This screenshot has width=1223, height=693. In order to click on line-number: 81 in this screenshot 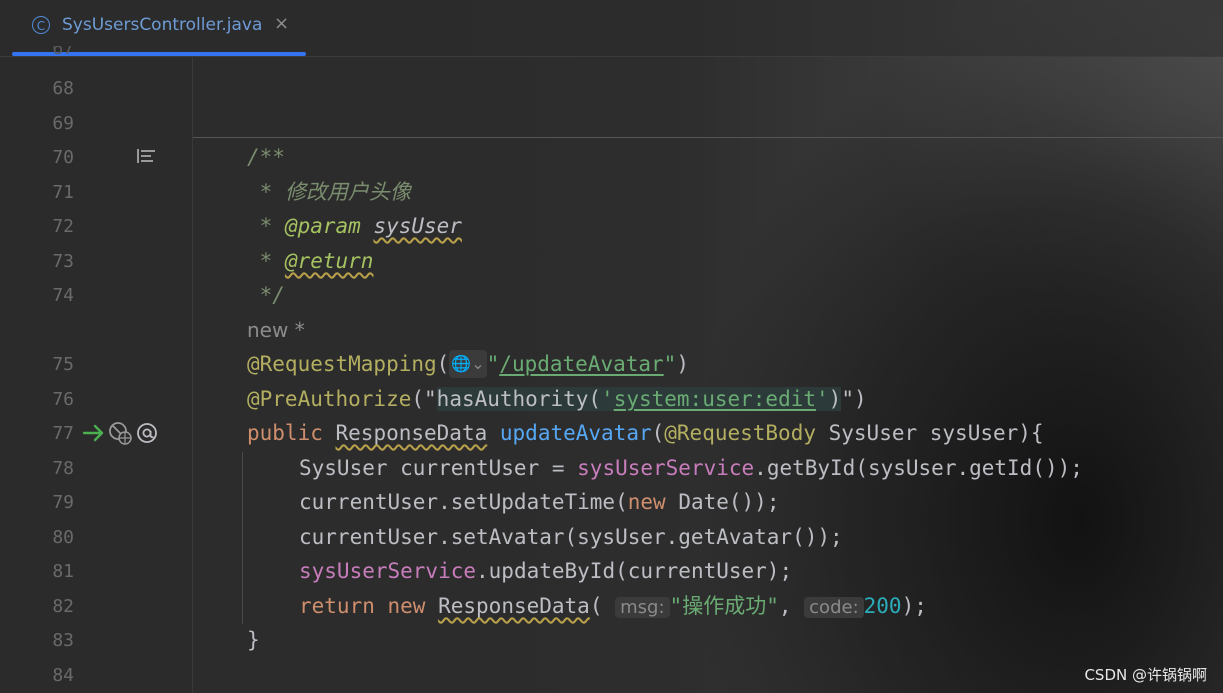, I will do `click(63, 571)`.